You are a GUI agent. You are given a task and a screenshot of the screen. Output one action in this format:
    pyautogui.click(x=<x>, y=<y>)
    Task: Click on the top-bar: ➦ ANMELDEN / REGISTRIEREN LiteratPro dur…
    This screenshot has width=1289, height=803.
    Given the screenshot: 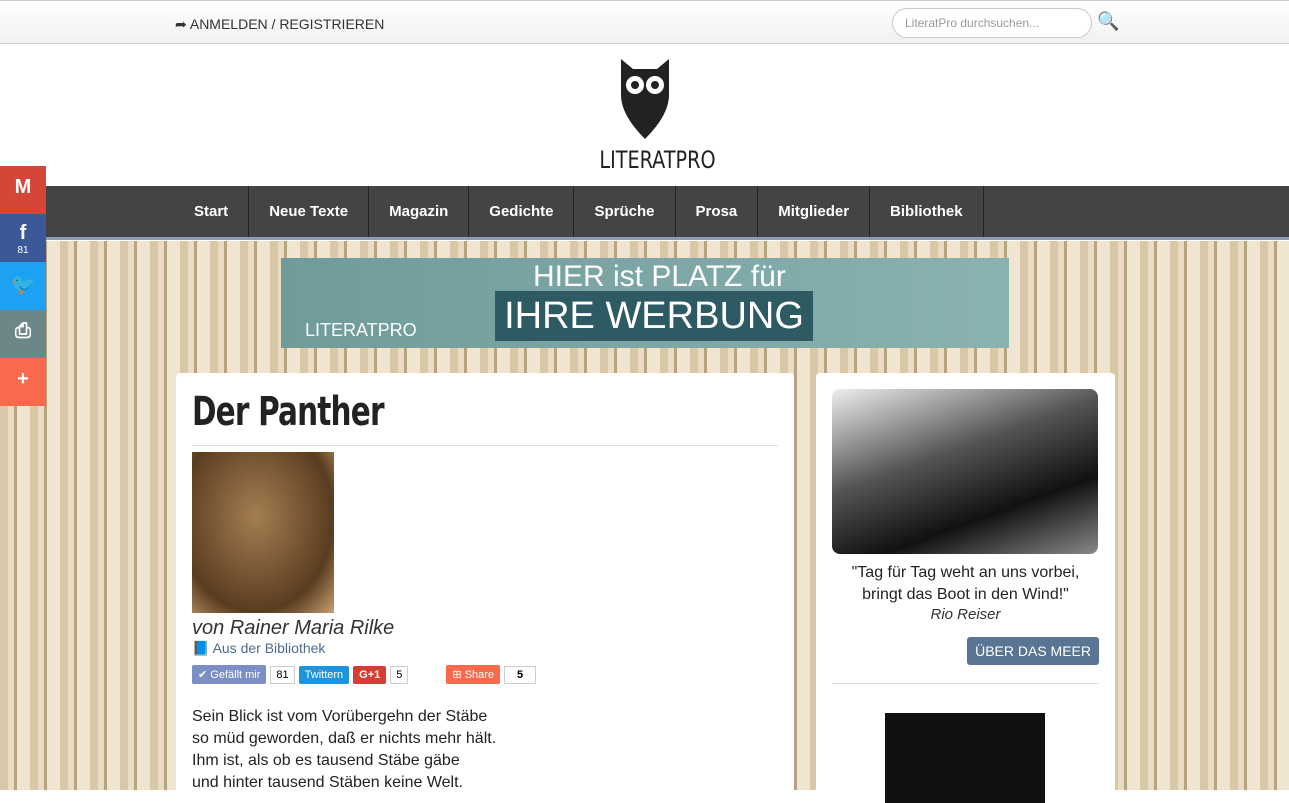 What is the action you would take?
    pyautogui.click(x=644, y=22)
    